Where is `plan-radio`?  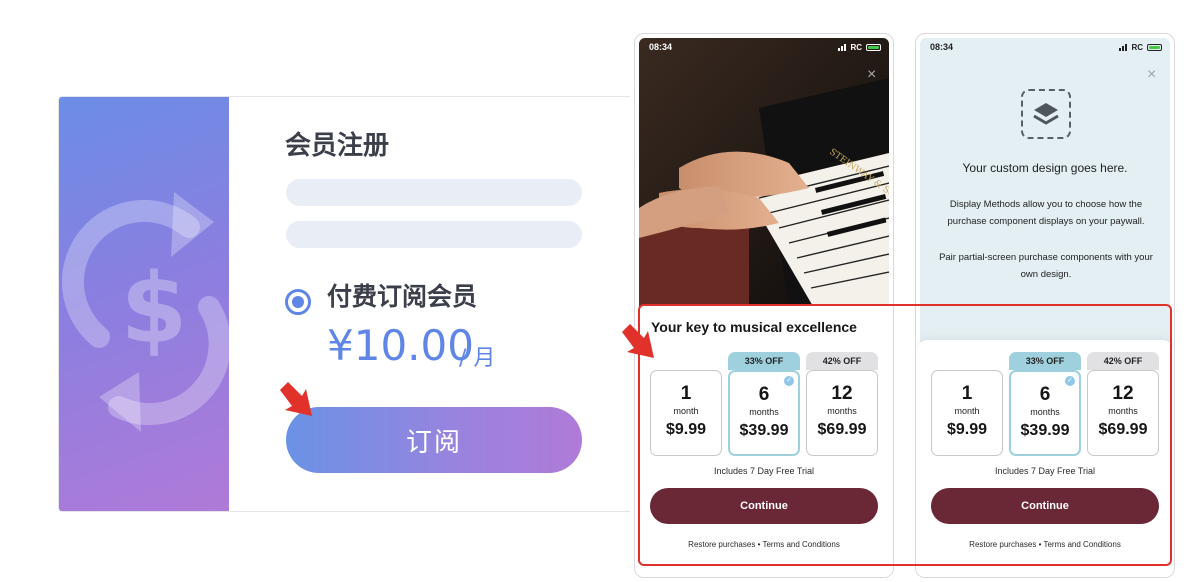
plan-radio is located at coordinates (298, 302).